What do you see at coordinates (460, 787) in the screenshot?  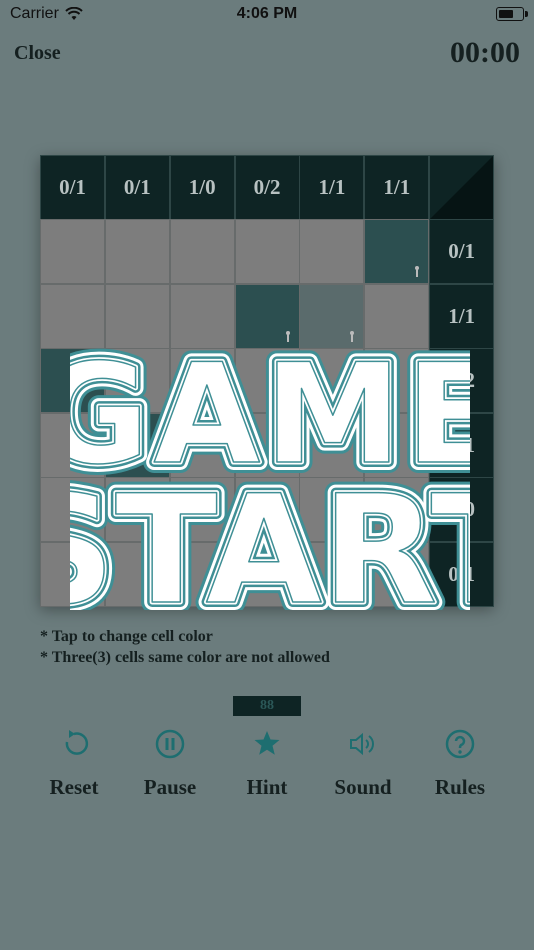 I see `rules-label: Rules` at bounding box center [460, 787].